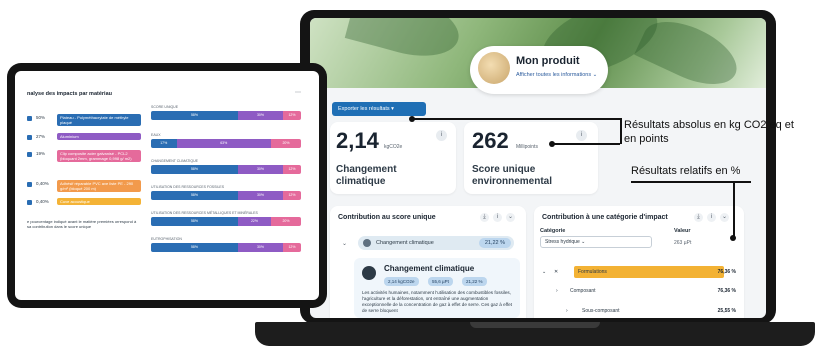 The image size is (816, 354). I want to click on material-percent: 27%, so click(41, 136).